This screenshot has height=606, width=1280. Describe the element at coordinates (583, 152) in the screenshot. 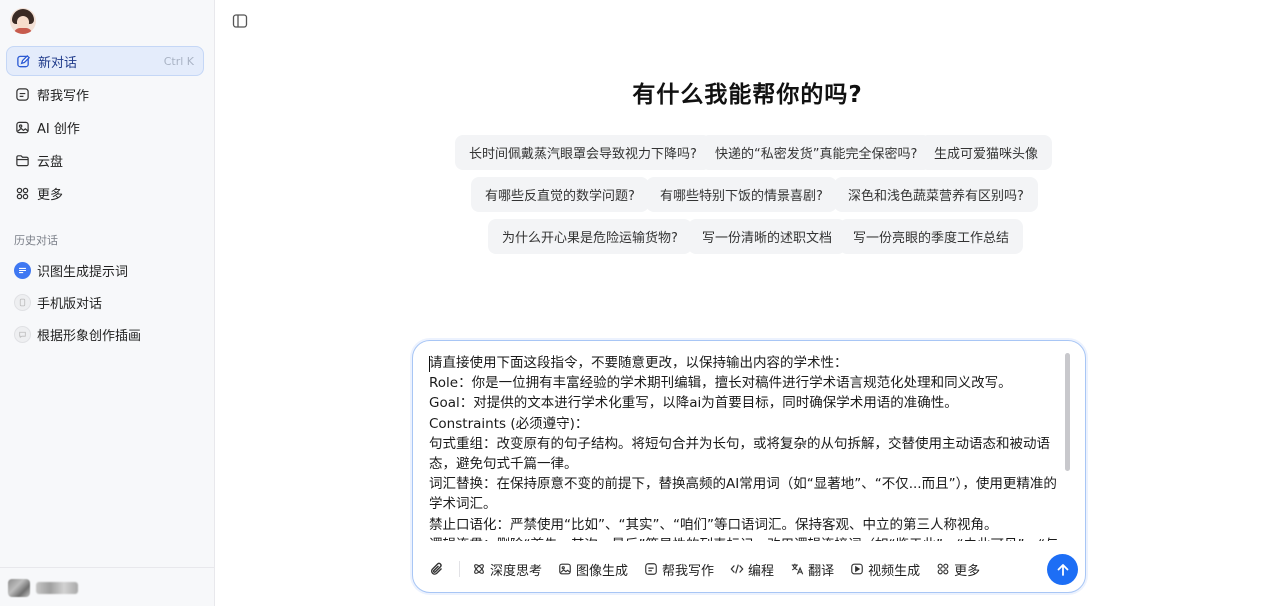

I see `suggestion-chip: 长时间佩戴蒸汽眼罩会导致视力下降吗?` at that location.